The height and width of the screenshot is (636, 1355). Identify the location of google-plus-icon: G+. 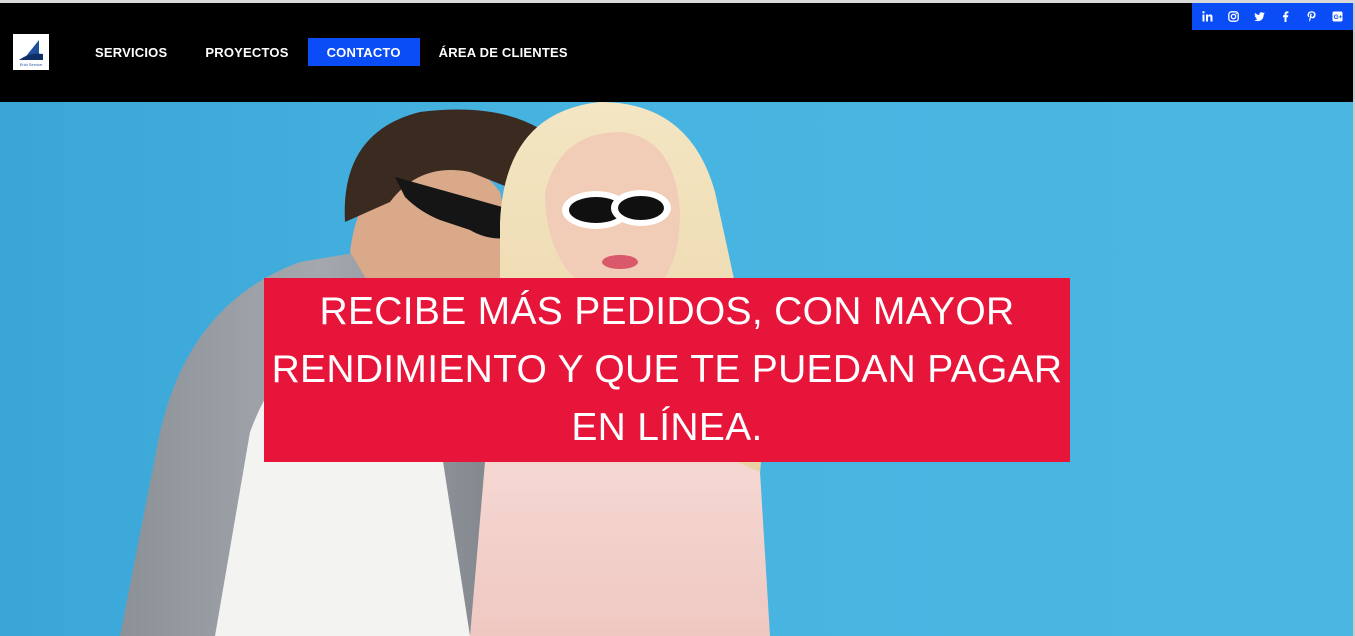
(1338, 17).